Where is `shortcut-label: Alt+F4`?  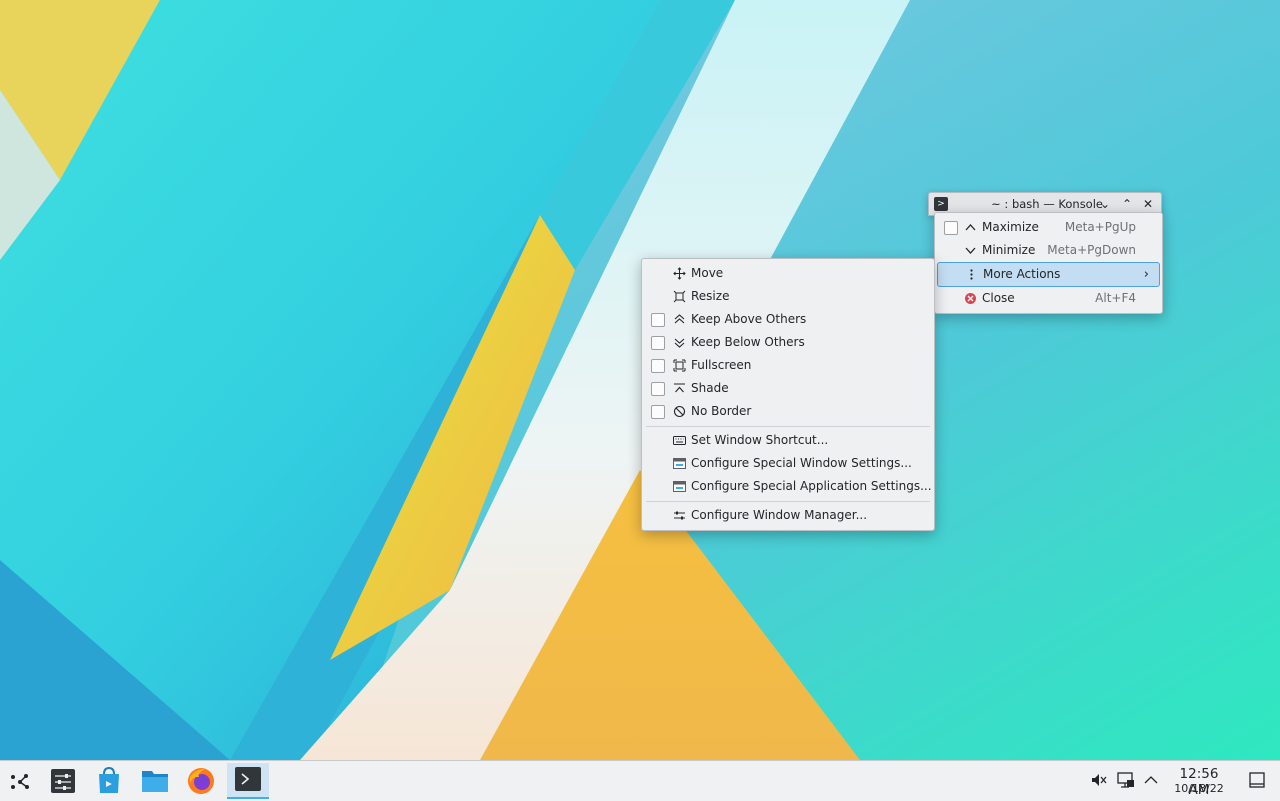 shortcut-label: Alt+F4 is located at coordinates (1115, 298).